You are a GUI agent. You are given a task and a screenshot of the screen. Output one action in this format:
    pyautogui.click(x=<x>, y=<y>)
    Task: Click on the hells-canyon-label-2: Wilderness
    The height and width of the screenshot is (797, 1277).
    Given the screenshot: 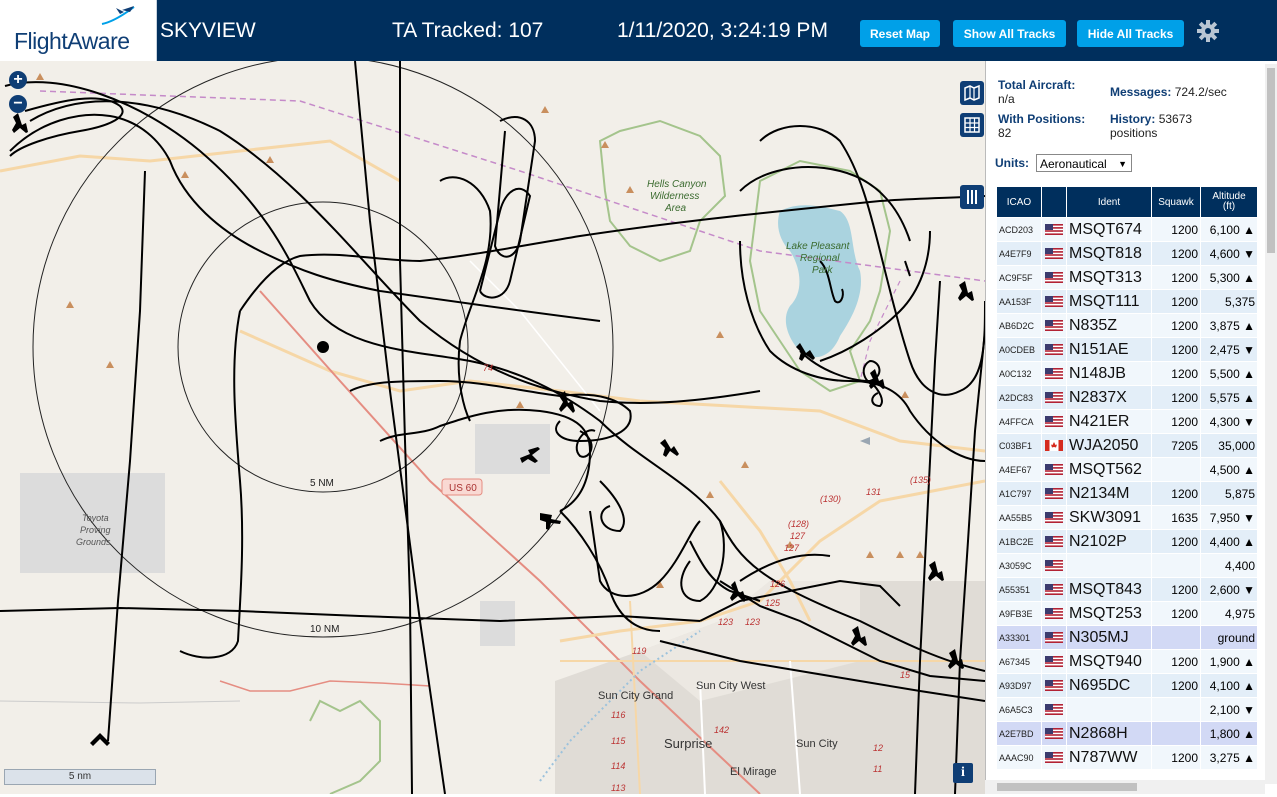 What is the action you would take?
    pyautogui.click(x=674, y=196)
    